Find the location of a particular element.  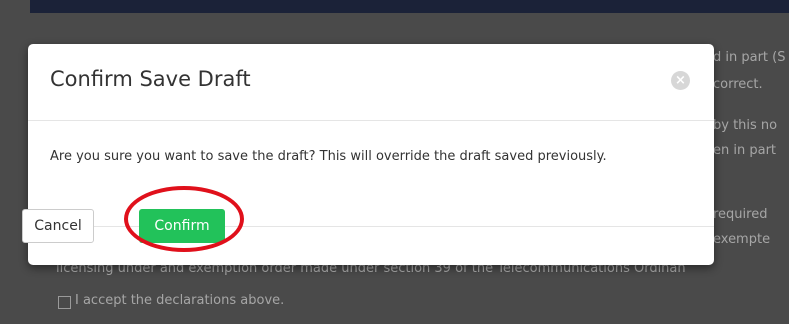

background-text: exempte is located at coordinates (742, 239).